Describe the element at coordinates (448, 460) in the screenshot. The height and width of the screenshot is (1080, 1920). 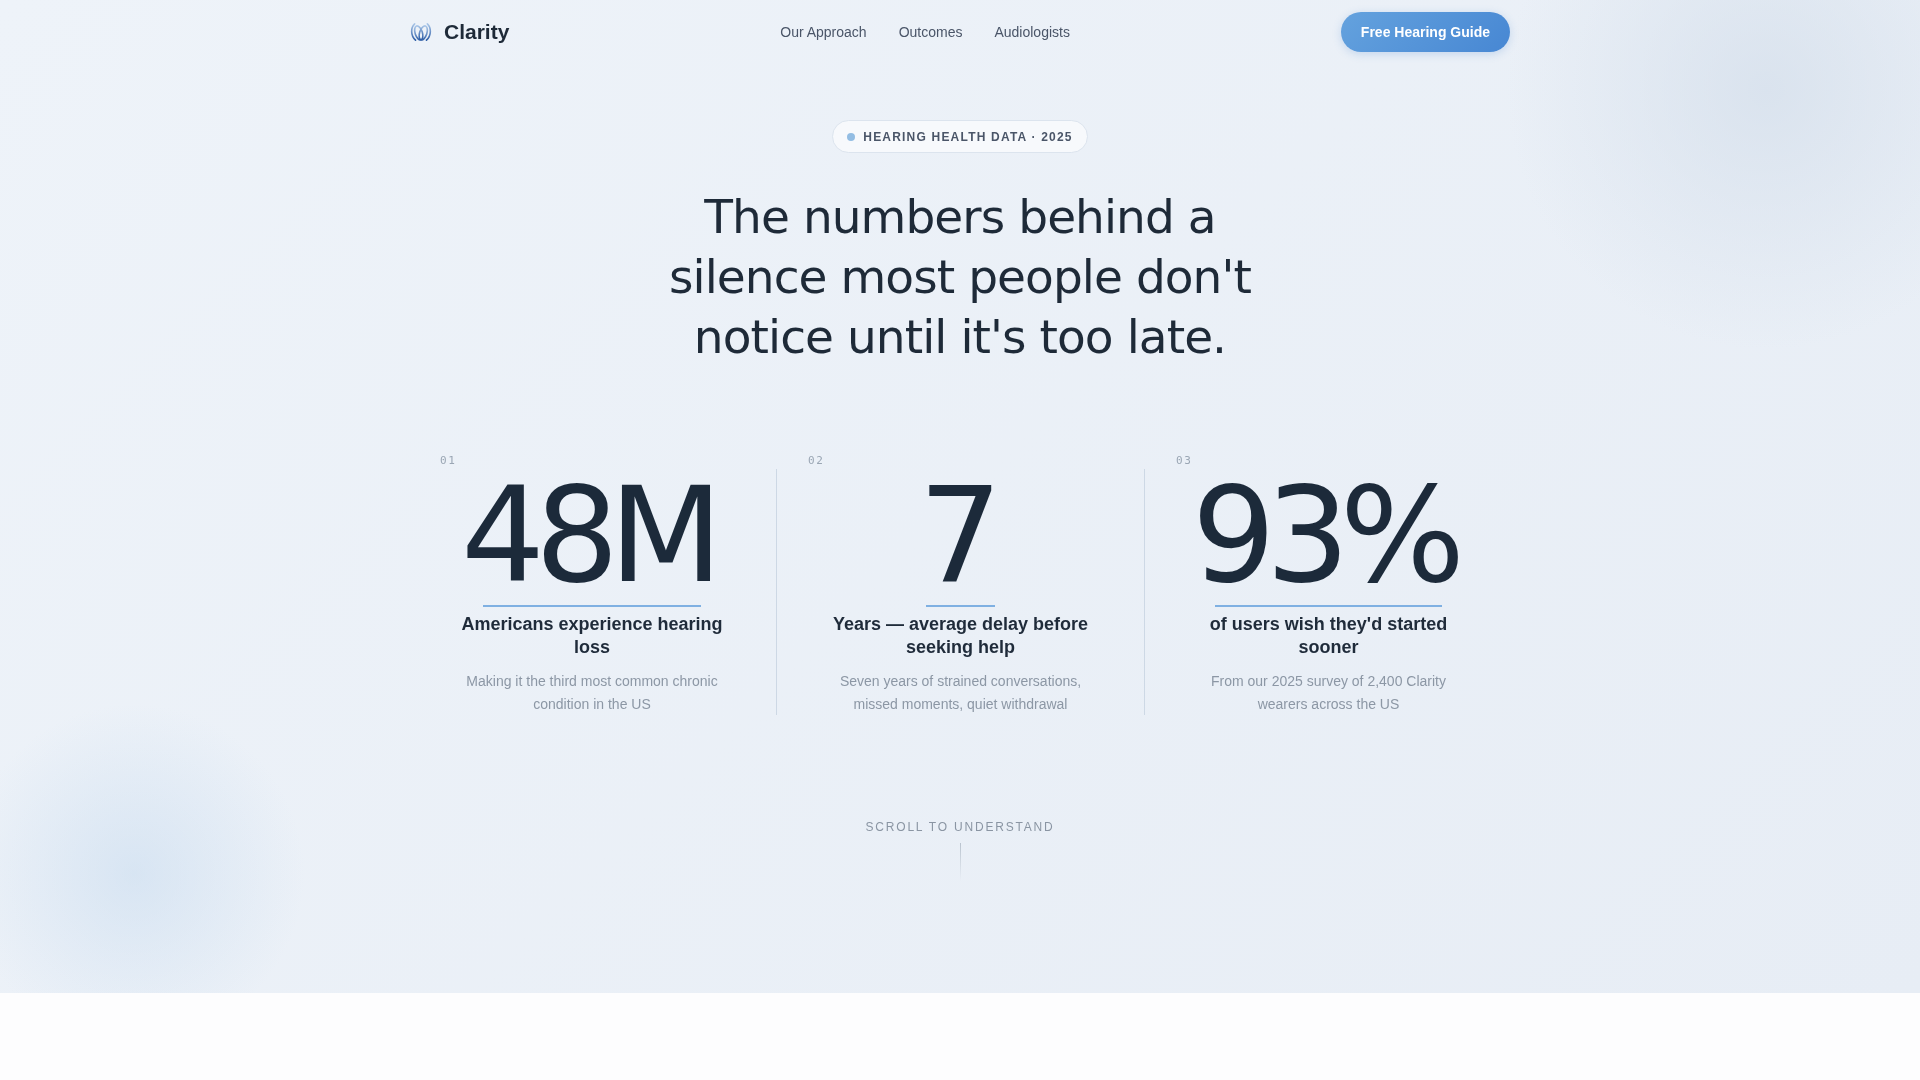
I see `stat-index: 01` at that location.